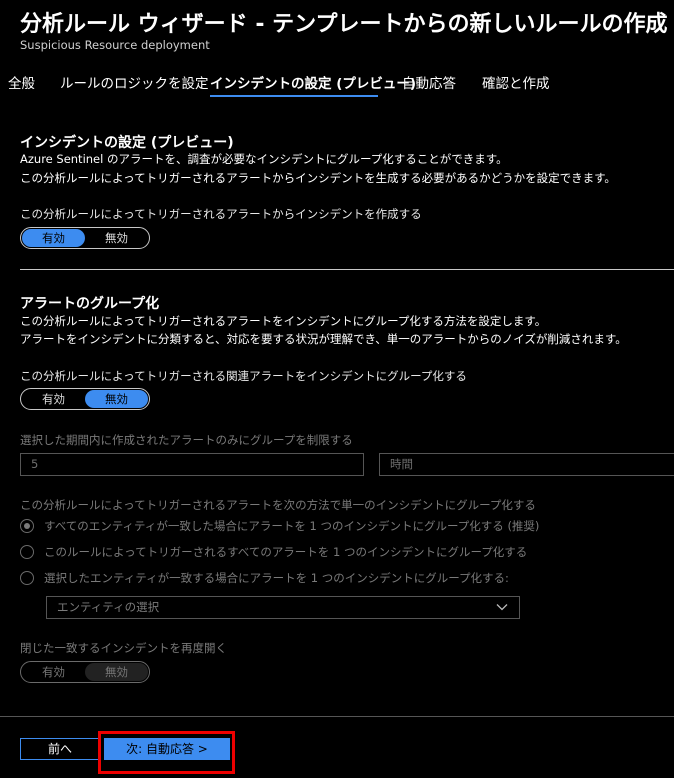 The height and width of the screenshot is (778, 674). Describe the element at coordinates (116, 672) in the screenshot. I see `reopen-incidents-off: 無効` at that location.